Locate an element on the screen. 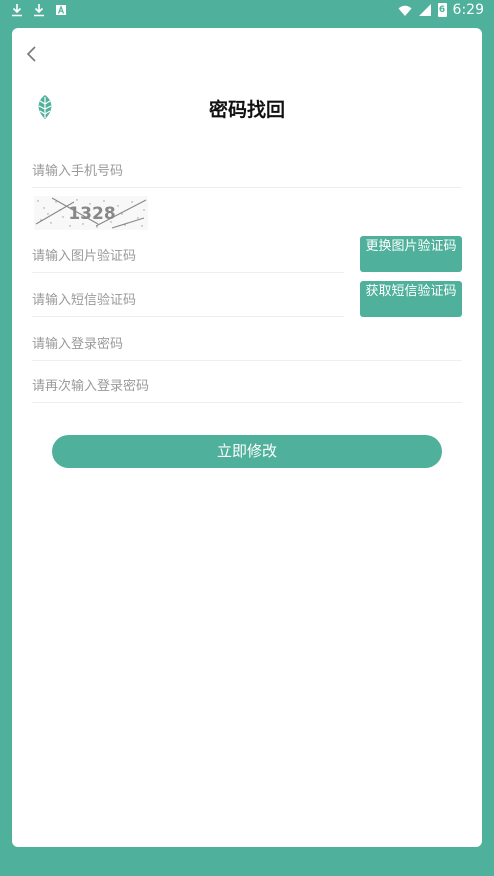 This screenshot has width=494, height=876. captcha-text: 1328 is located at coordinates (91, 214).